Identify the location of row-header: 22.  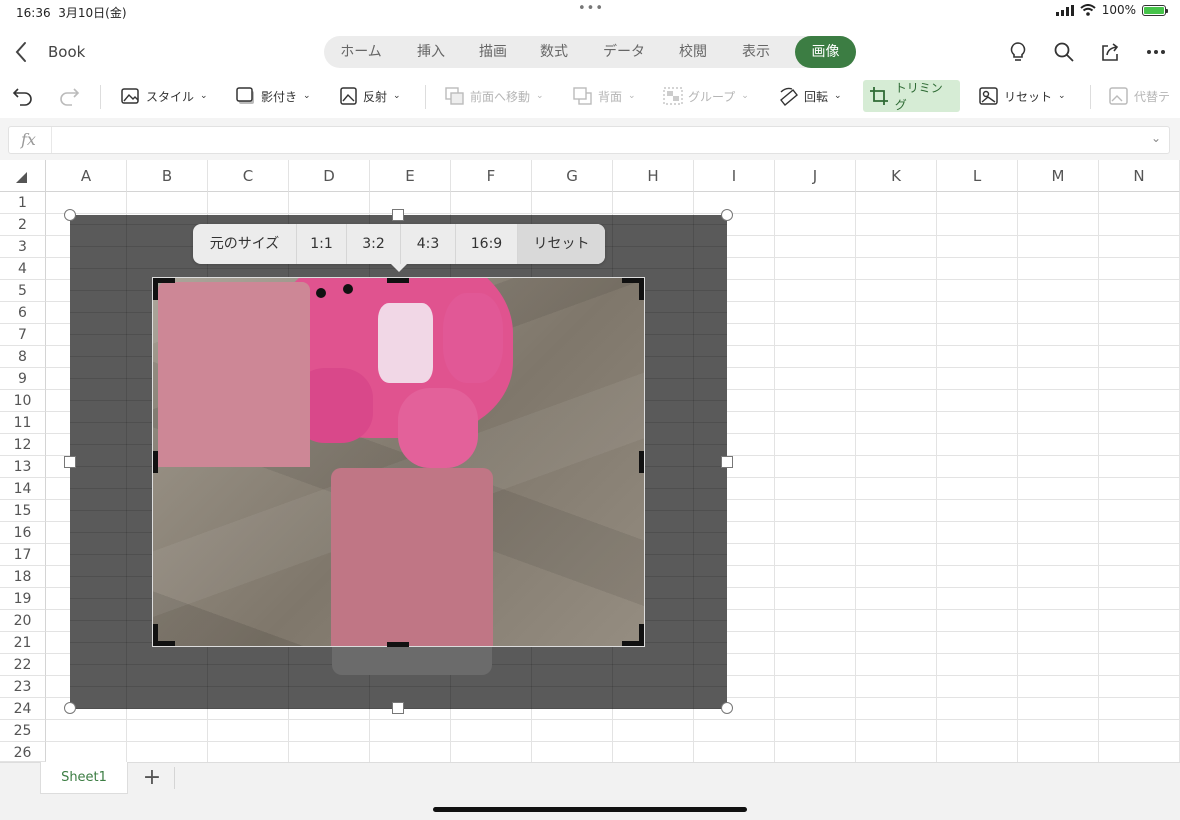
(23, 665).